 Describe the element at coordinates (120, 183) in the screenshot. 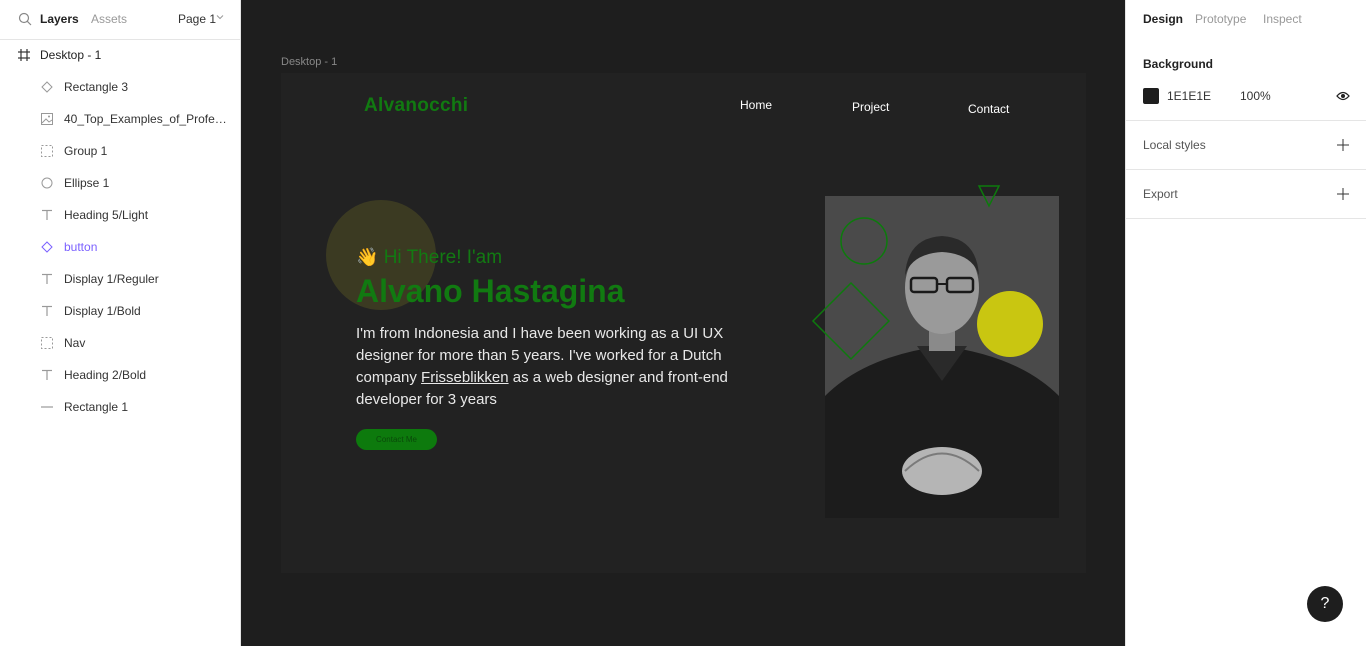

I see `layer-item: Ellipse 1` at that location.